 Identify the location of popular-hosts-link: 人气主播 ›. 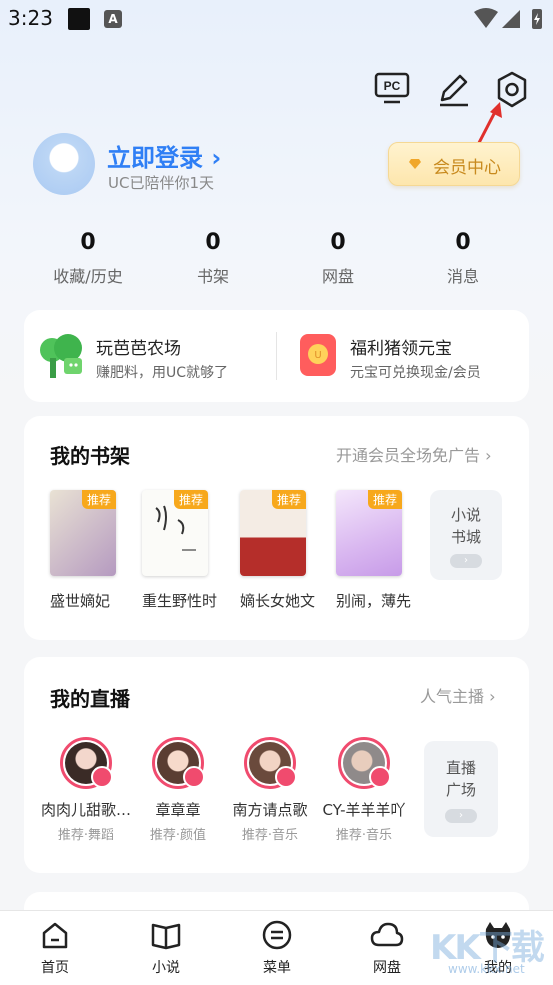
(458, 695).